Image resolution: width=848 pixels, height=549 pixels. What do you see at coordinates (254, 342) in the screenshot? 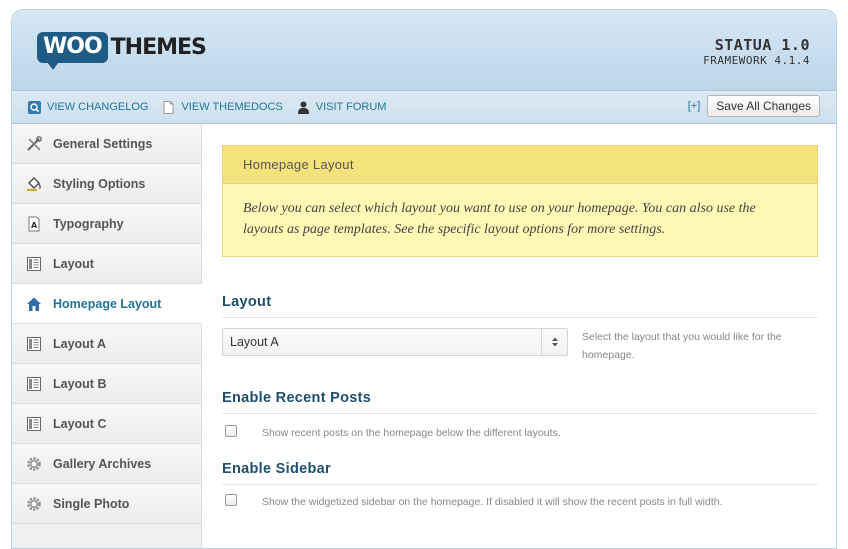
I see `layout-select-value: Layout A` at bounding box center [254, 342].